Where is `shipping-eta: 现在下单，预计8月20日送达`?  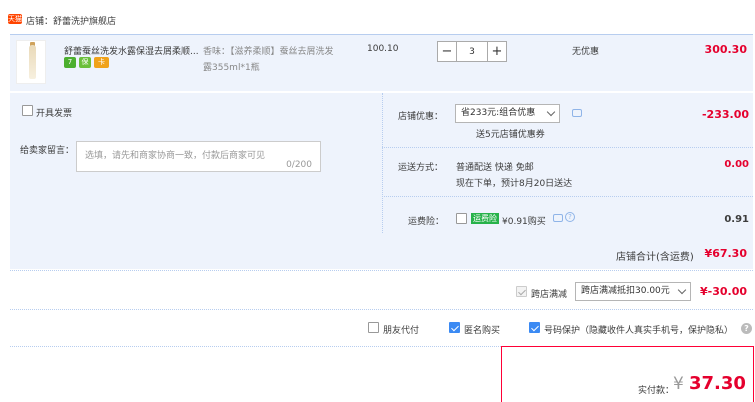
shipping-eta: 现在下单，预计8月20日送达 is located at coordinates (514, 184).